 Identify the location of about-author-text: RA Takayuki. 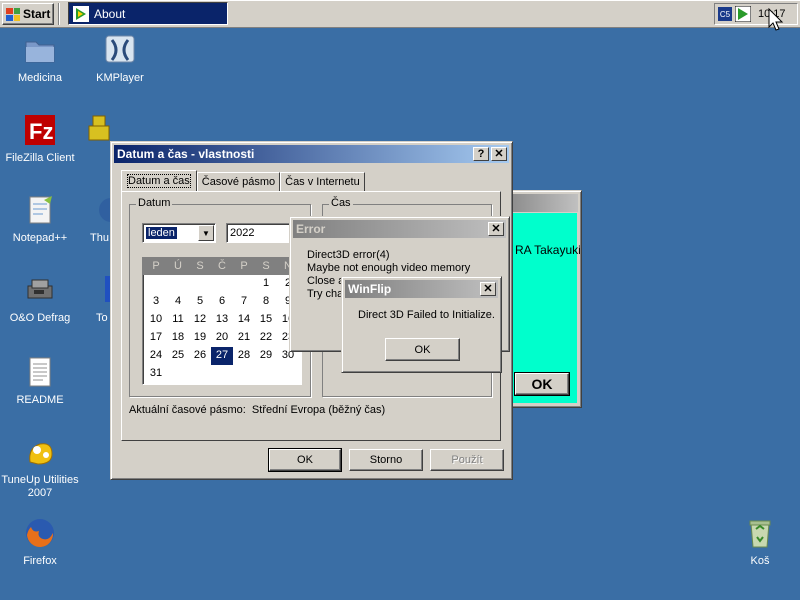
(548, 250).